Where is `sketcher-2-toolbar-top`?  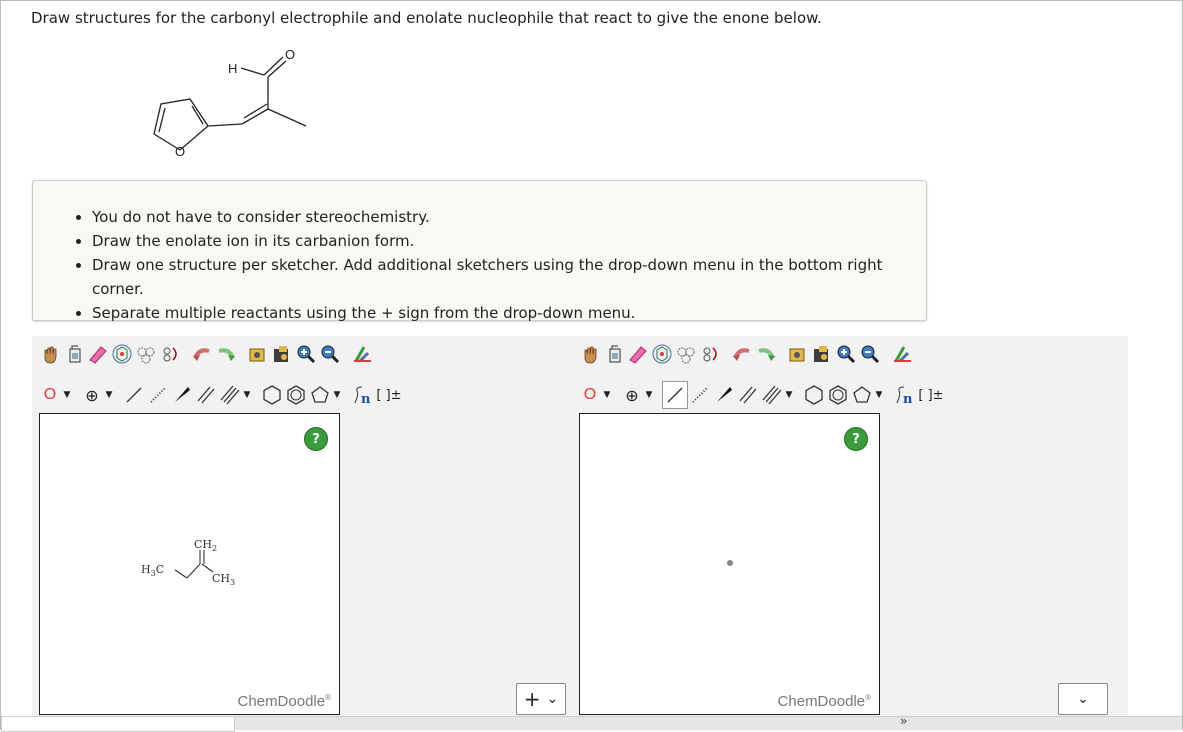
sketcher-2-toolbar-top is located at coordinates (746, 354).